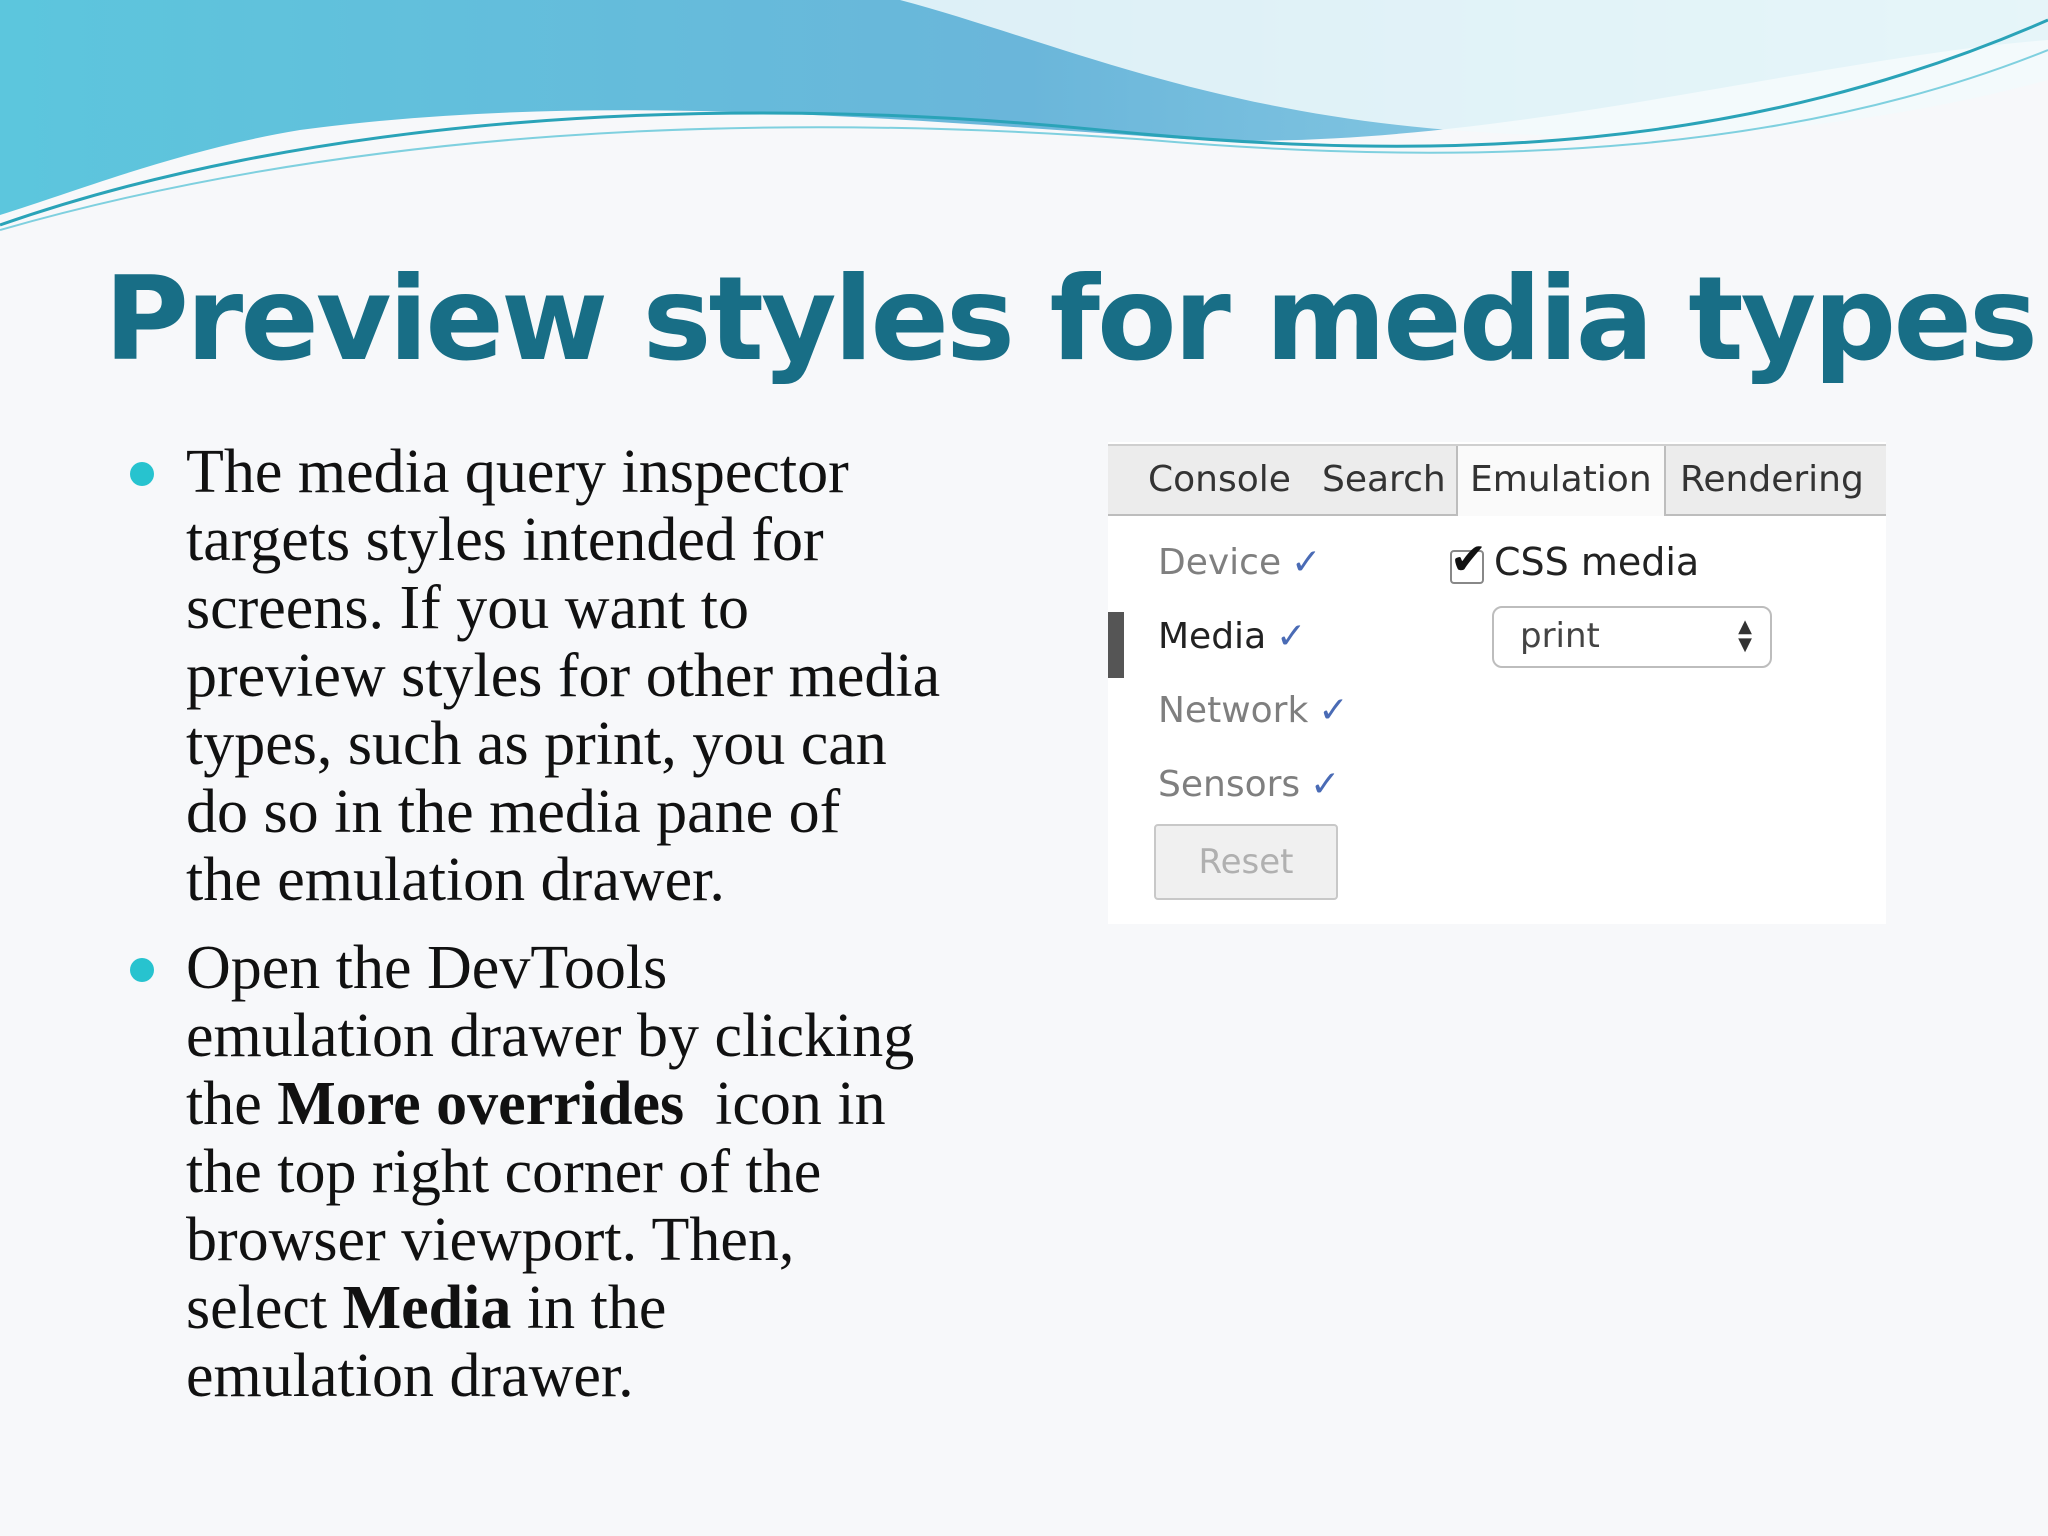  I want to click on css-media-label: CSS media, so click(1597, 562).